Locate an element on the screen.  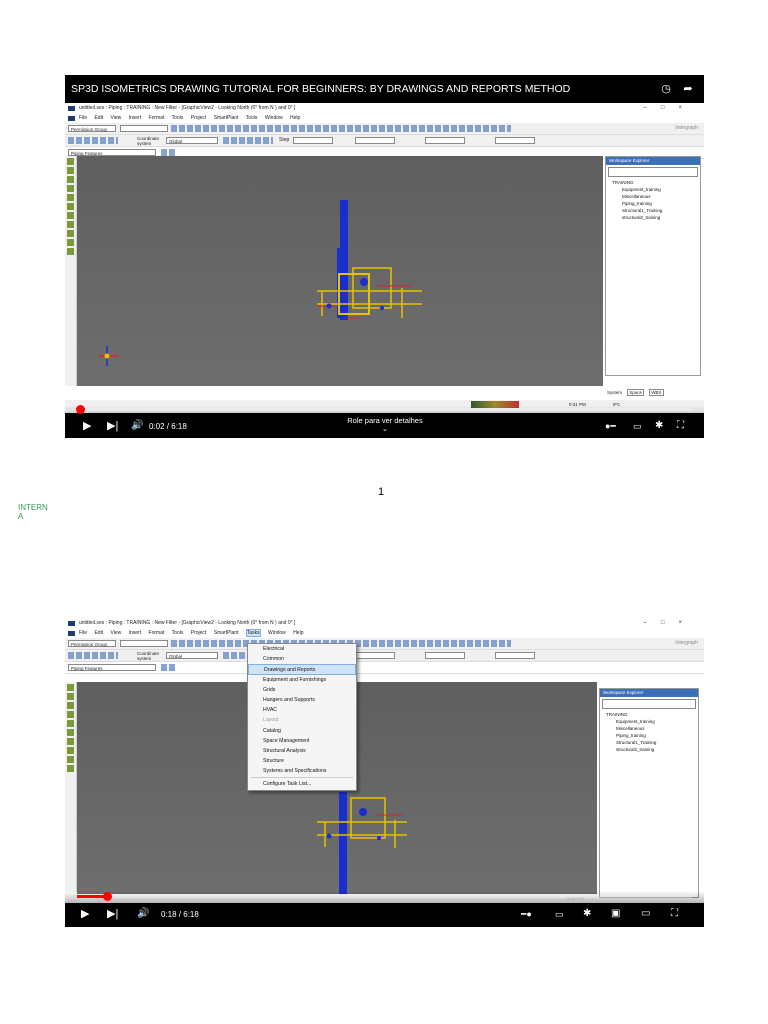
menu-tasks: Tools is located at coordinates (252, 118).